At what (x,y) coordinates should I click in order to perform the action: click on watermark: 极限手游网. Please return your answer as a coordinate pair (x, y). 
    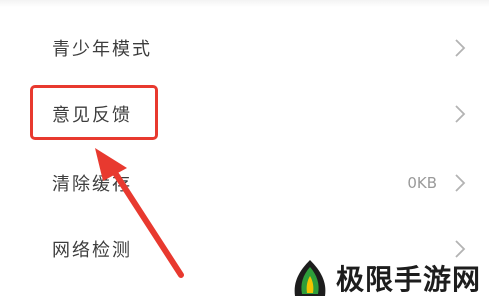
    Looking at the image, I should click on (385, 278).